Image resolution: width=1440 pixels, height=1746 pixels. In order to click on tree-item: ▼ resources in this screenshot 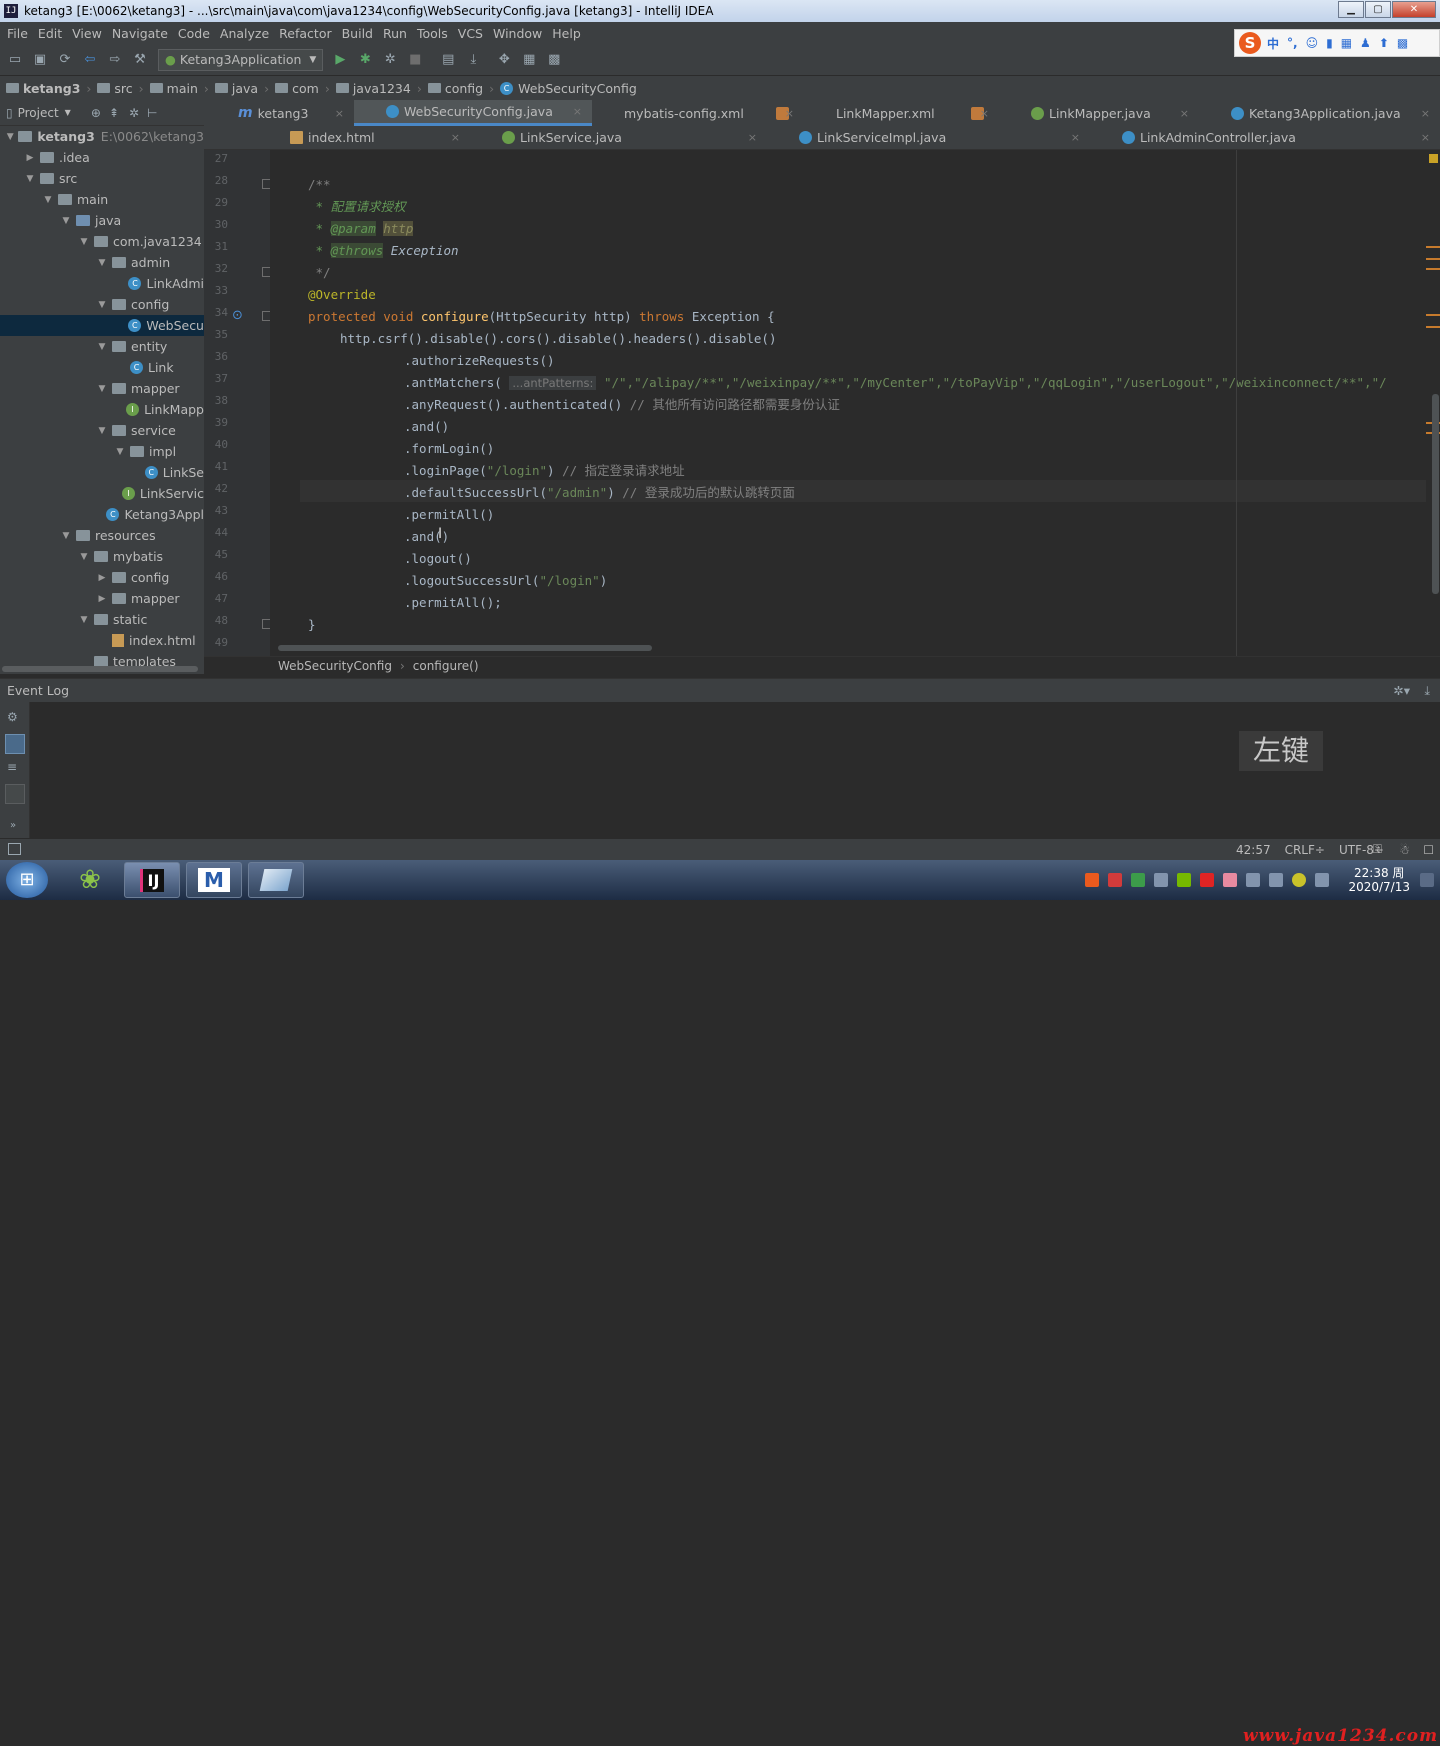, I will do `click(102, 535)`.